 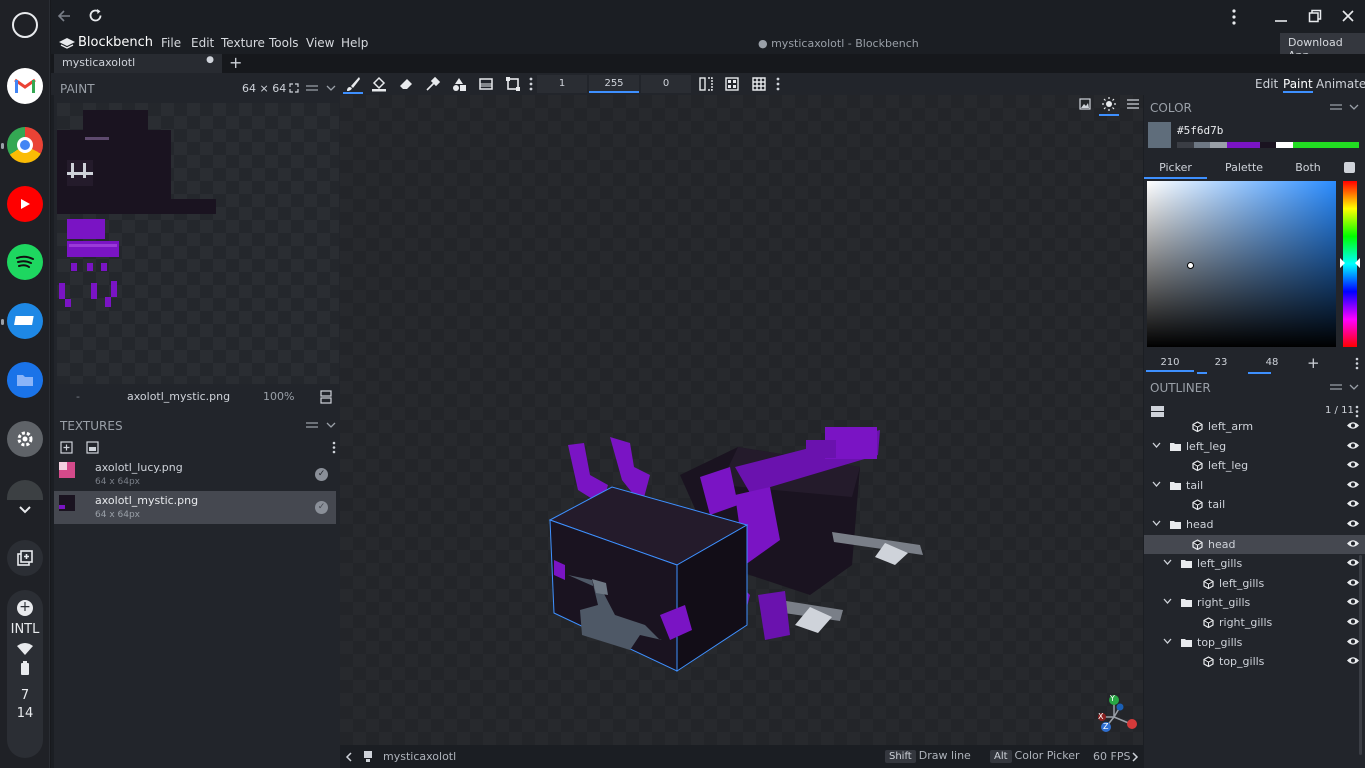 What do you see at coordinates (312, 88) in the screenshot?
I see `panel-menu-icon` at bounding box center [312, 88].